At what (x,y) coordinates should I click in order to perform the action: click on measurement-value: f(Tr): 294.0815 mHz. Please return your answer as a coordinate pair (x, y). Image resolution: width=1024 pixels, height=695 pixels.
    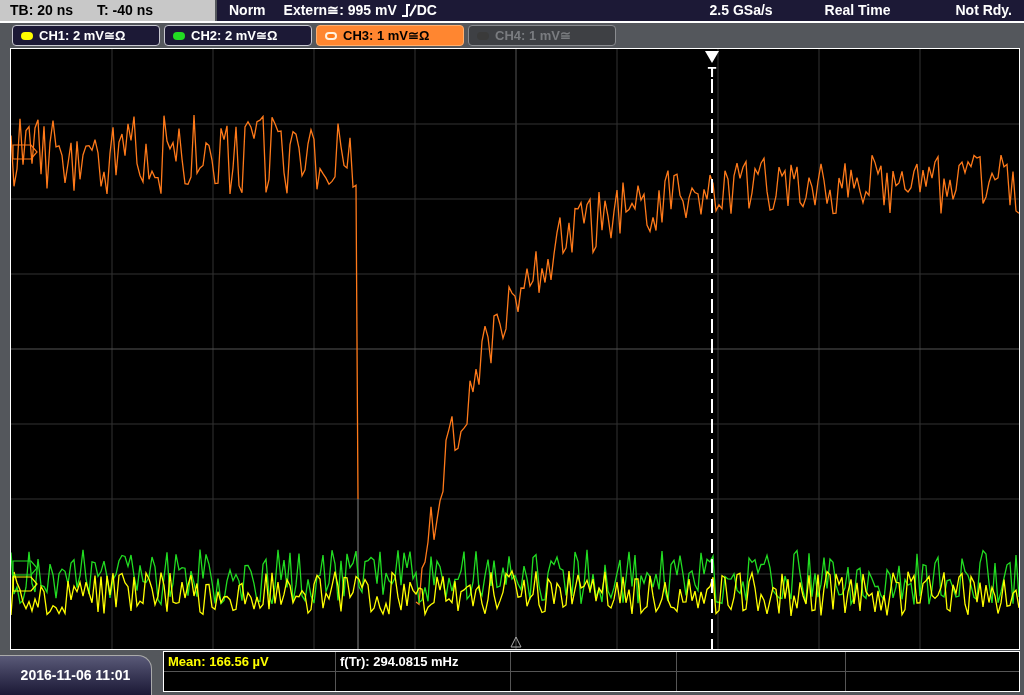
    Looking at the image, I should click on (399, 661).